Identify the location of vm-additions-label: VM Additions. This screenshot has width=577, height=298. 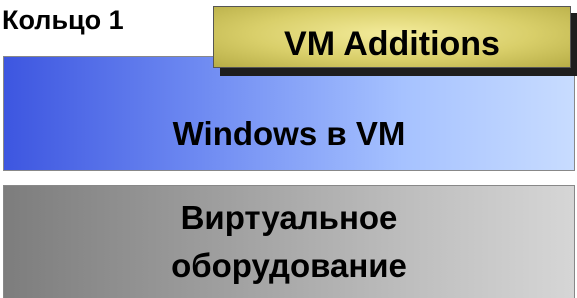
(392, 43).